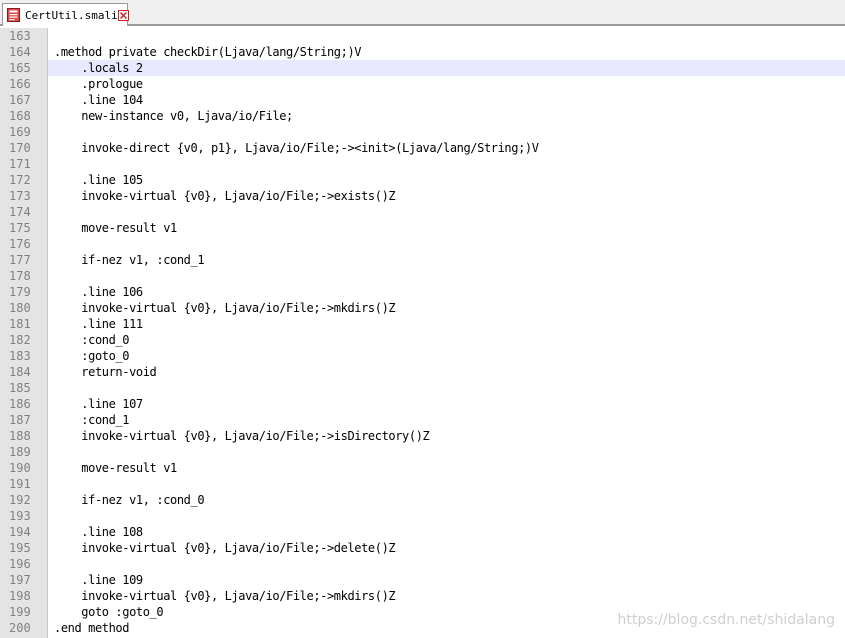  Describe the element at coordinates (422, 244) in the screenshot. I see `code-line: 176` at that location.